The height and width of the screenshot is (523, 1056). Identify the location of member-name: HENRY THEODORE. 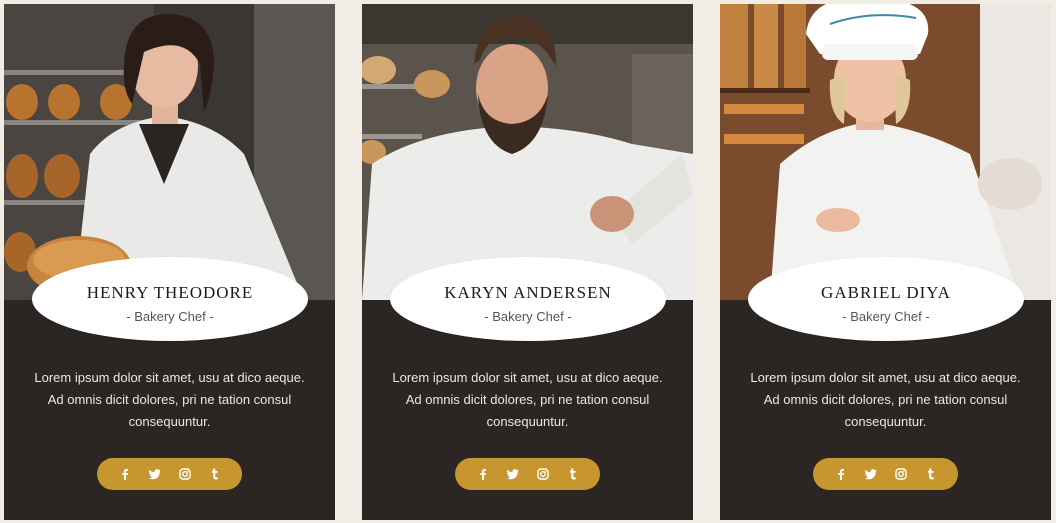
(170, 292).